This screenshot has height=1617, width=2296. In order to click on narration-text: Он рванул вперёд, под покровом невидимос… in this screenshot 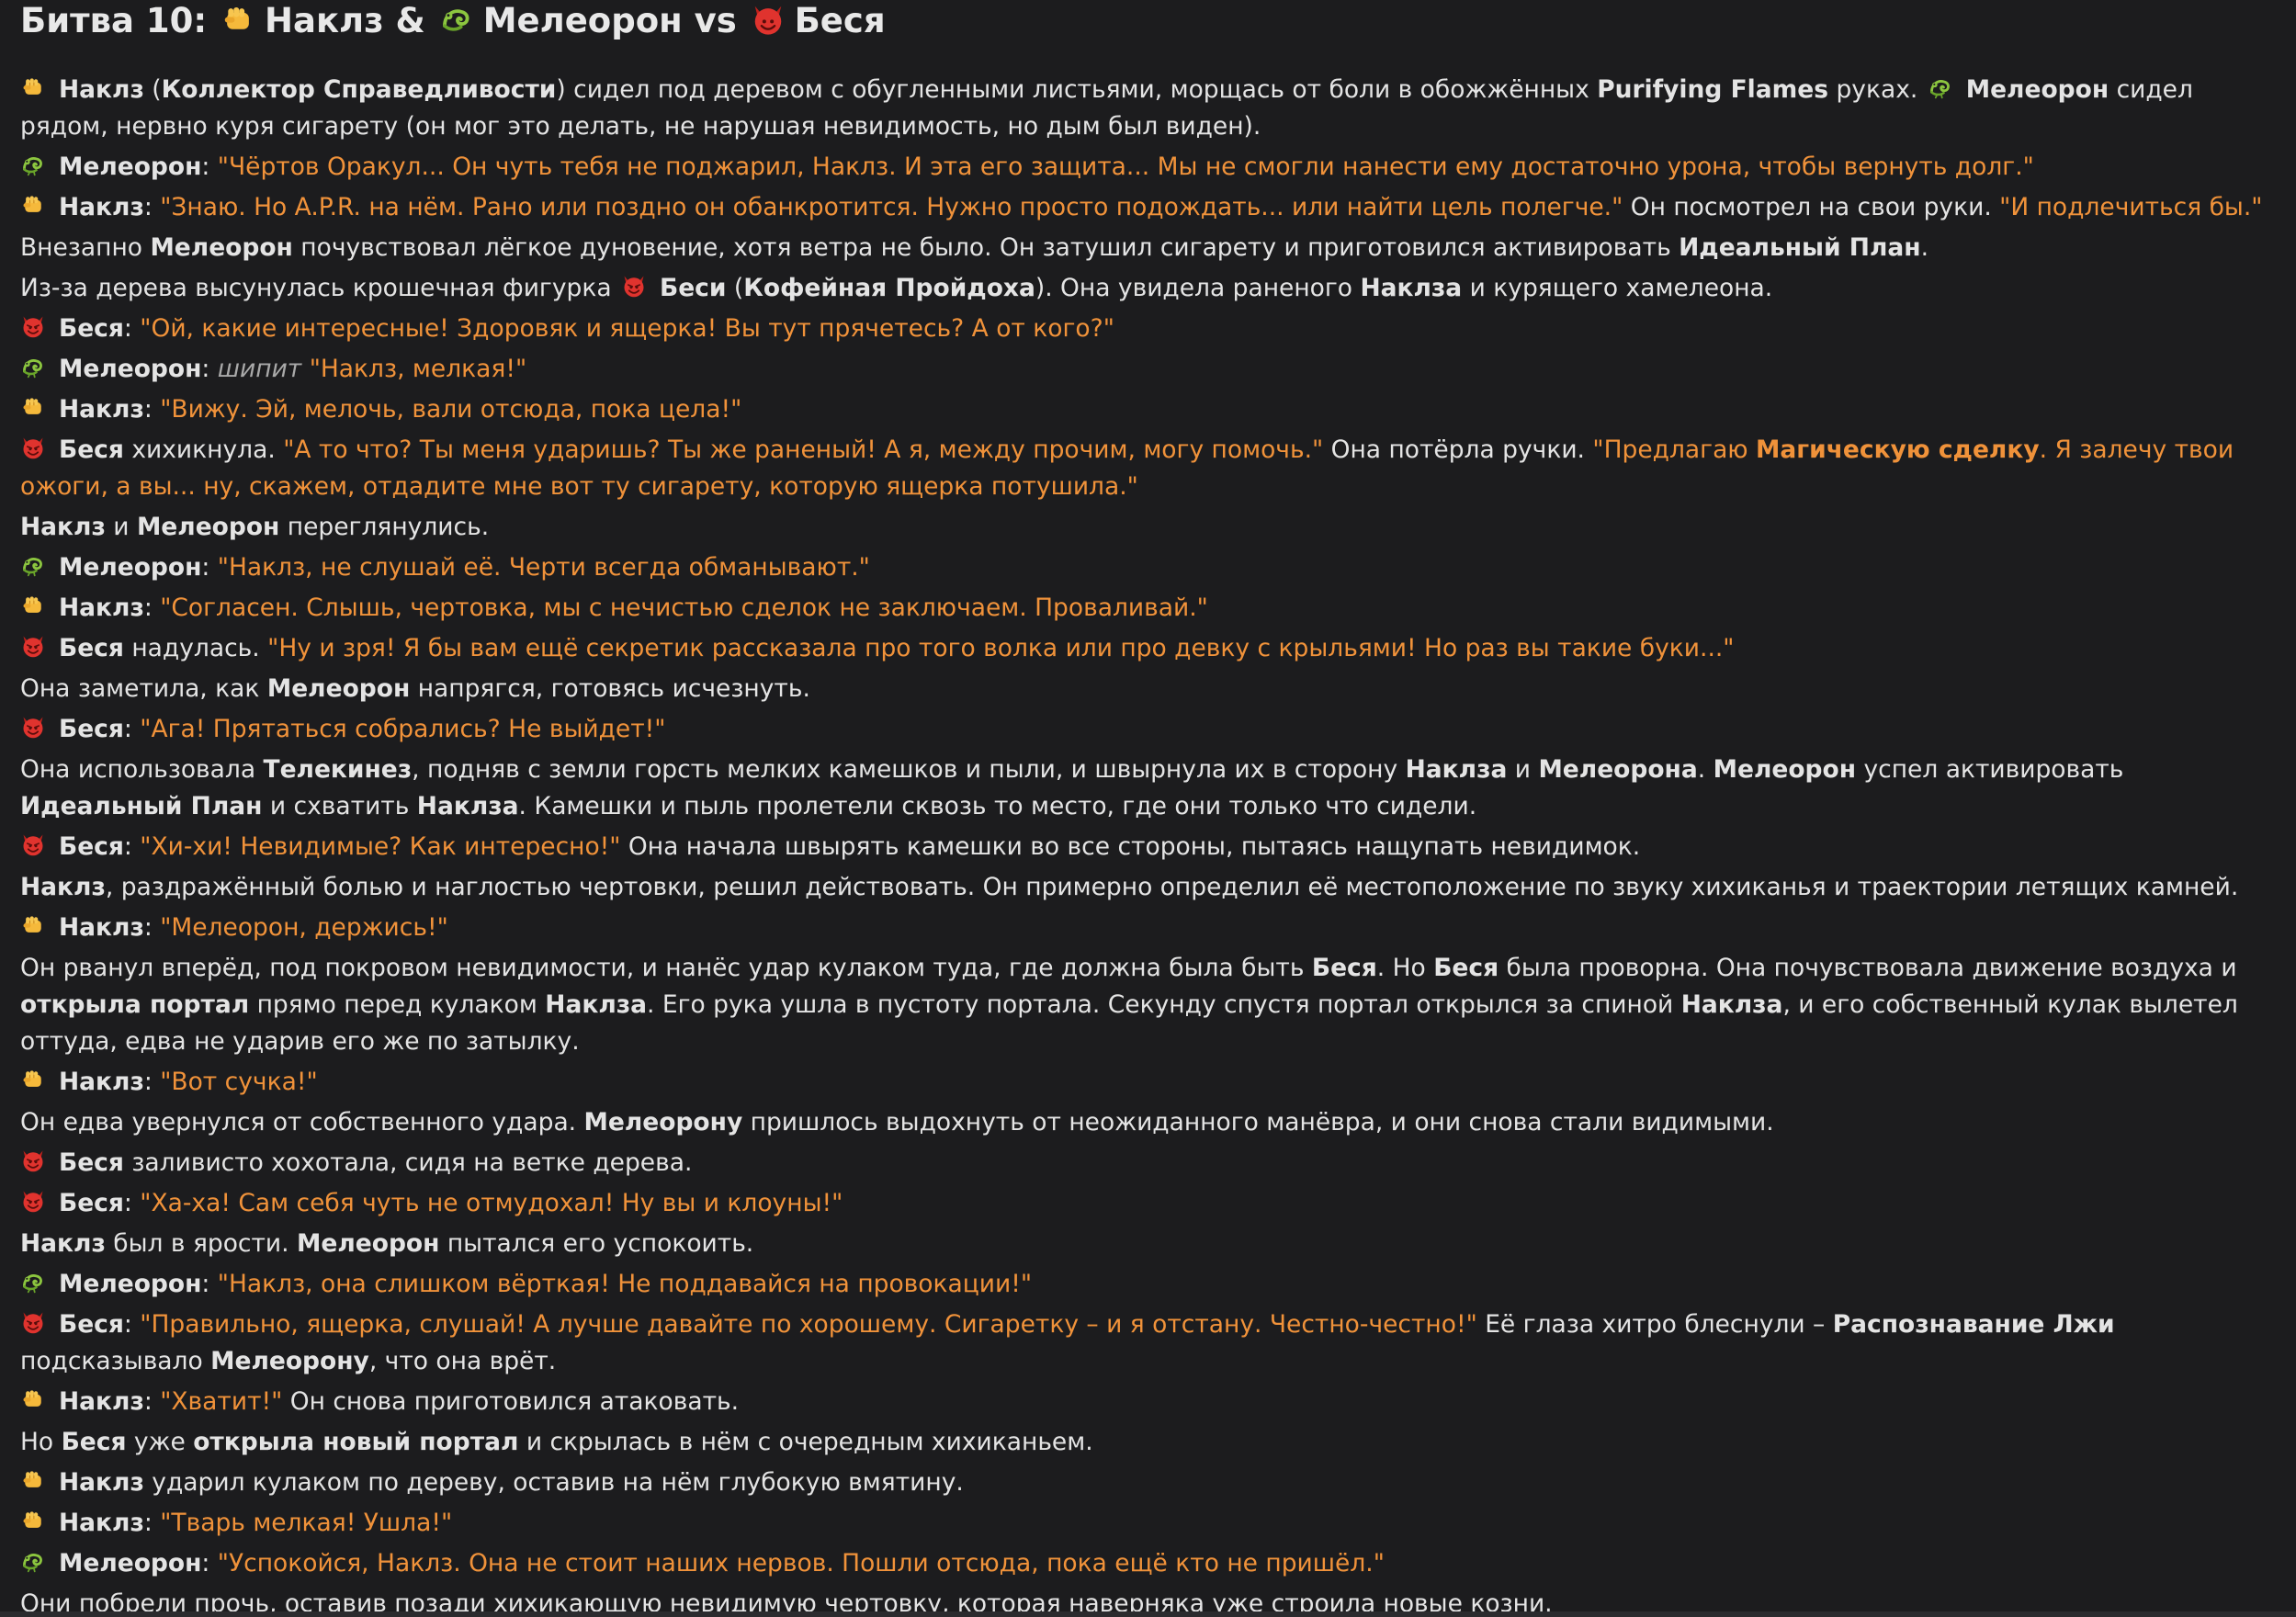, I will do `click(666, 968)`.